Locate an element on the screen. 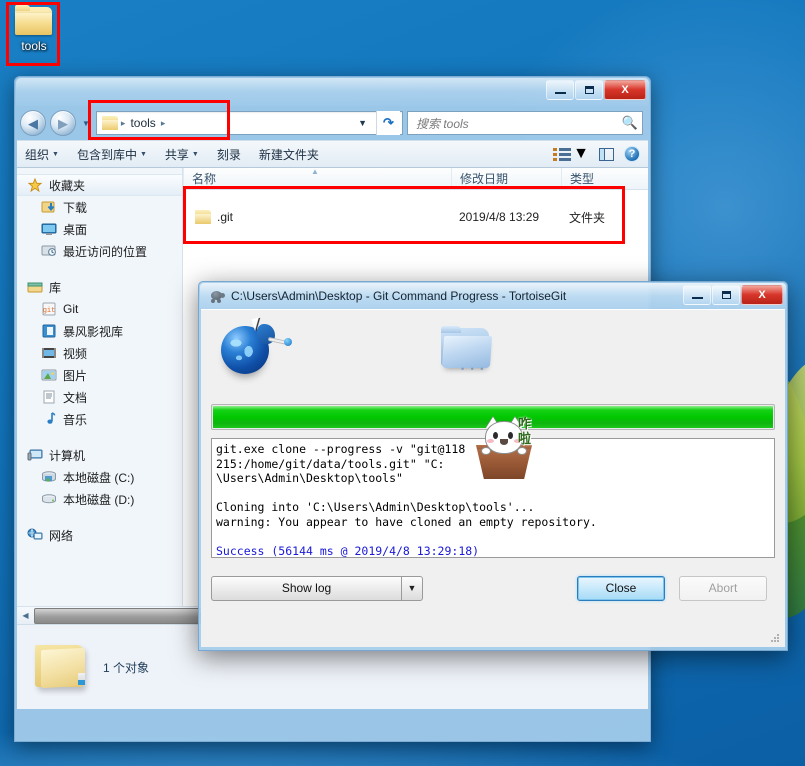 The width and height of the screenshot is (805, 766). forward-button: ▶ is located at coordinates (63, 123).